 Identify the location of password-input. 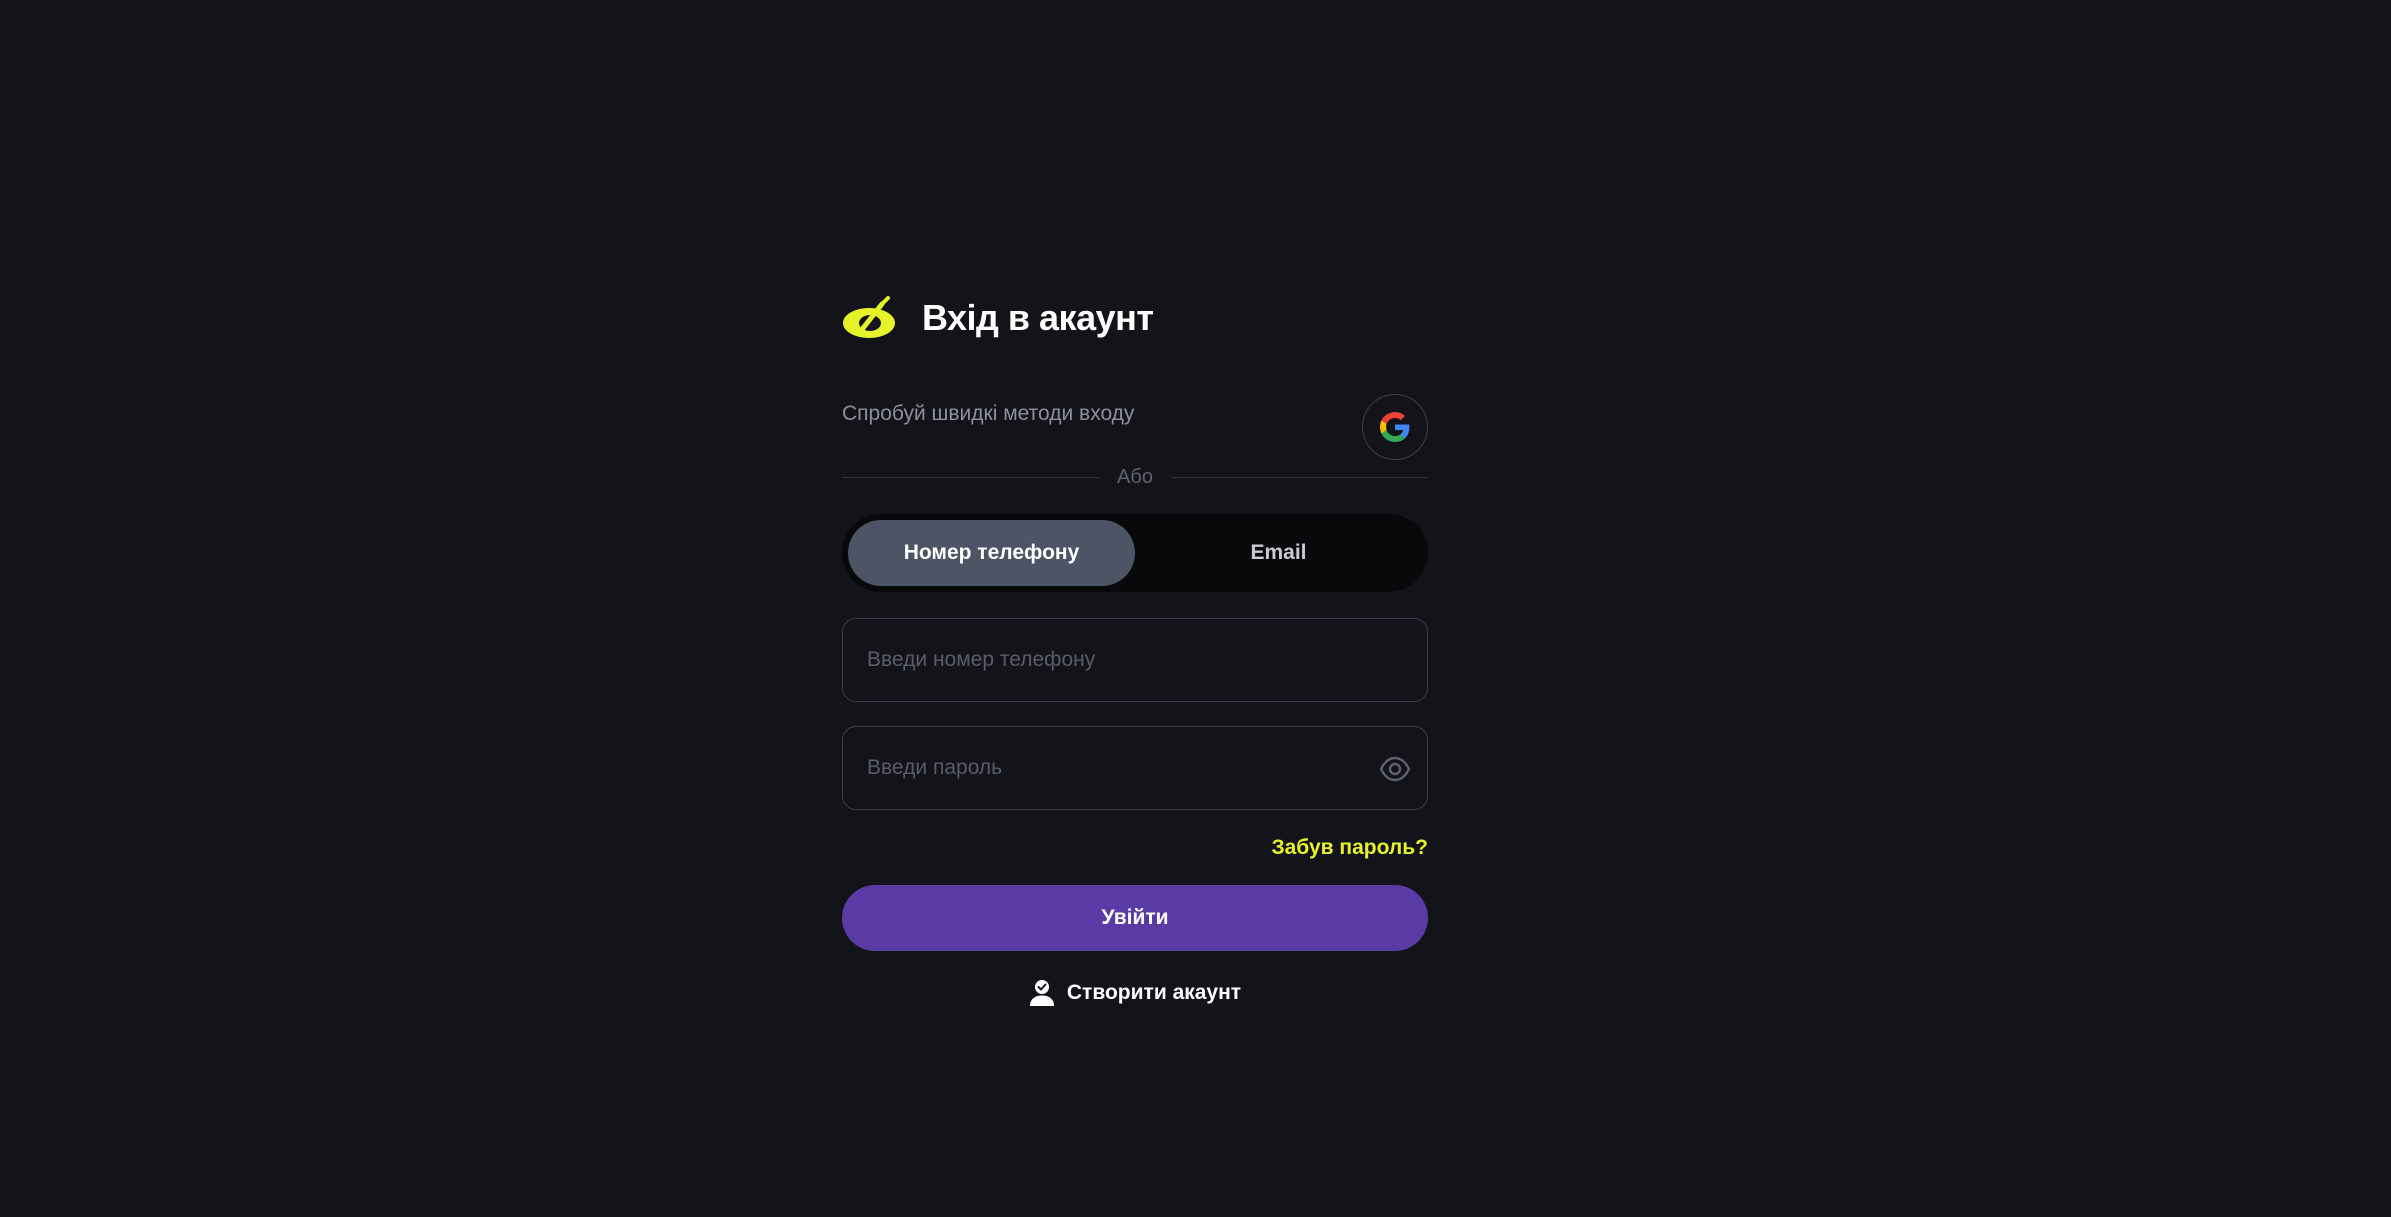
(1135, 768).